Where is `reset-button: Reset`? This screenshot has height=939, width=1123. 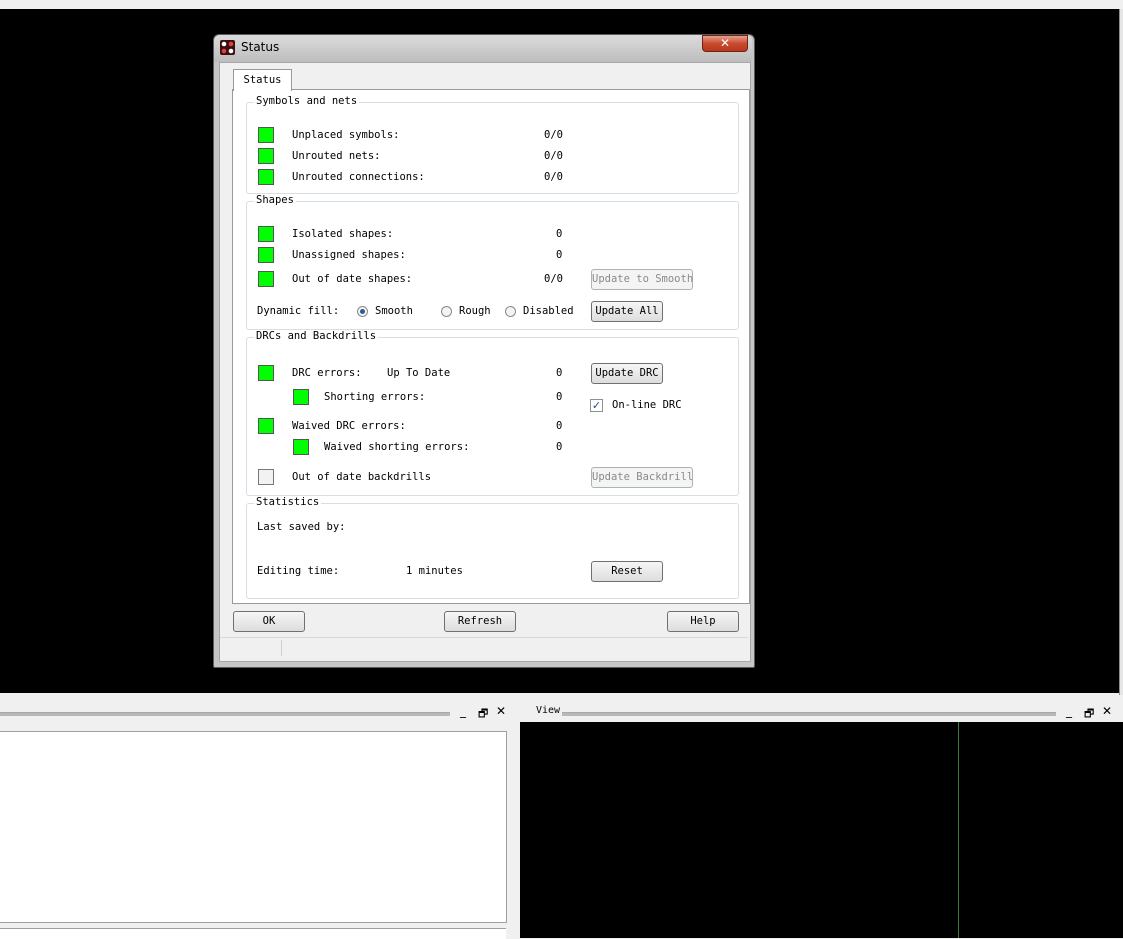
reset-button: Reset is located at coordinates (627, 571).